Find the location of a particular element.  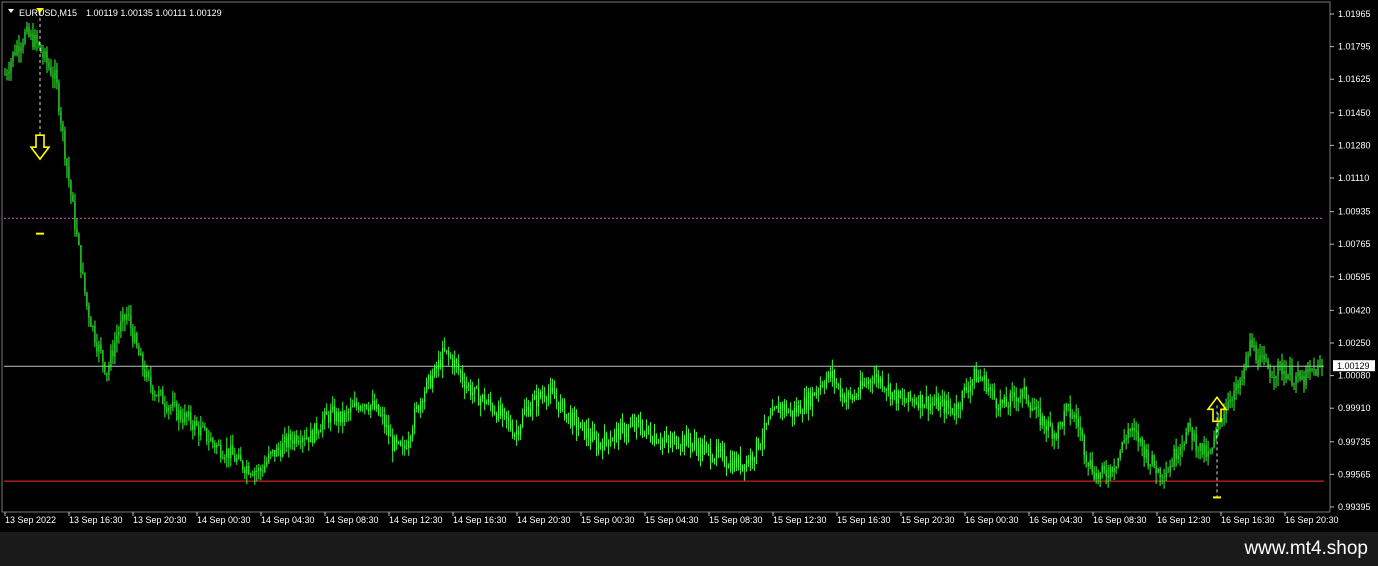

price-label: 1.01450 is located at coordinates (1354, 113).